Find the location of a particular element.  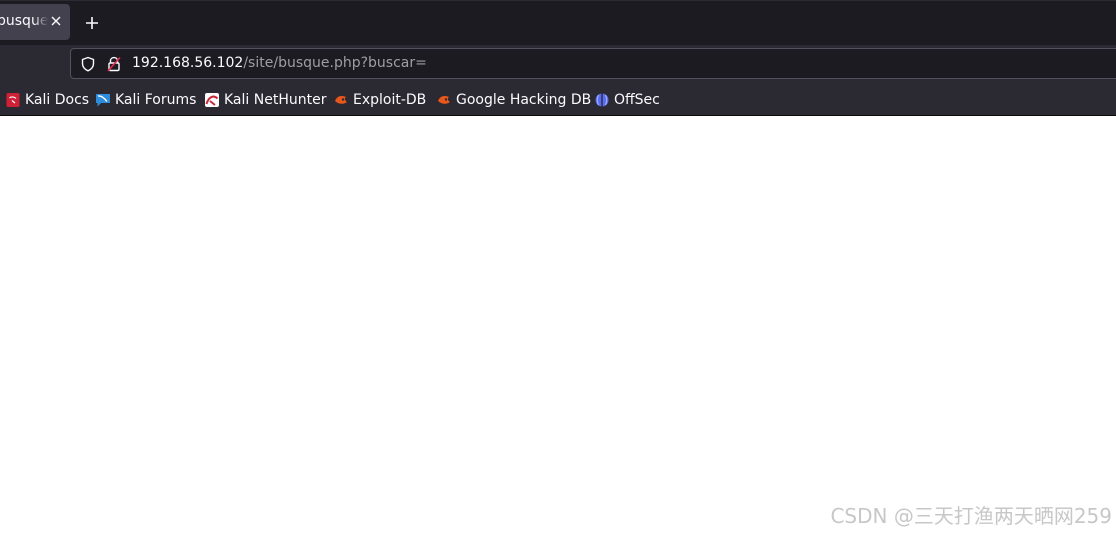

tab-title: busque.php is located at coordinates (24, 21).